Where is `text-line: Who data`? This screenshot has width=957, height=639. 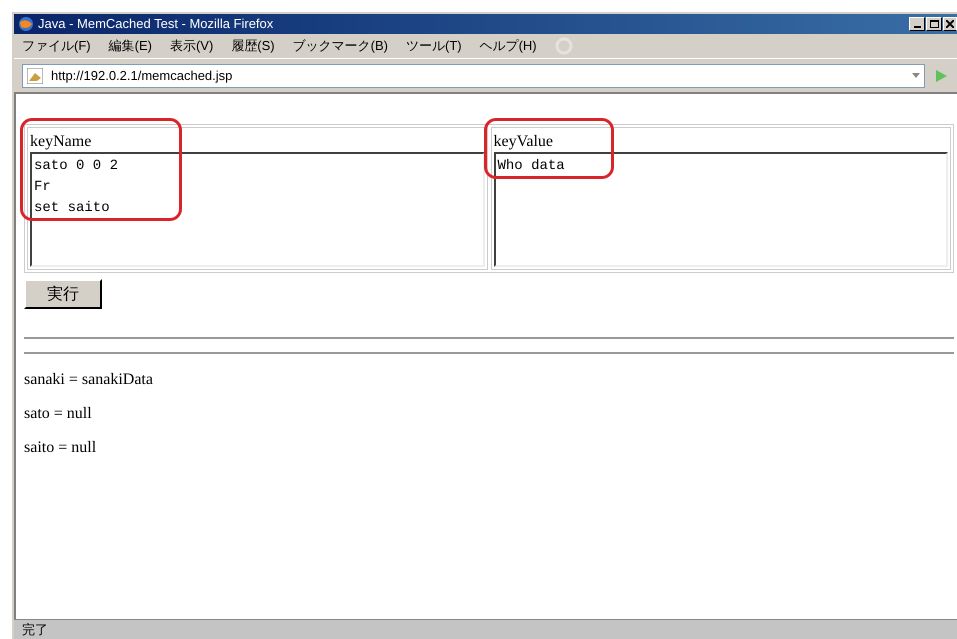 text-line: Who data is located at coordinates (532, 166).